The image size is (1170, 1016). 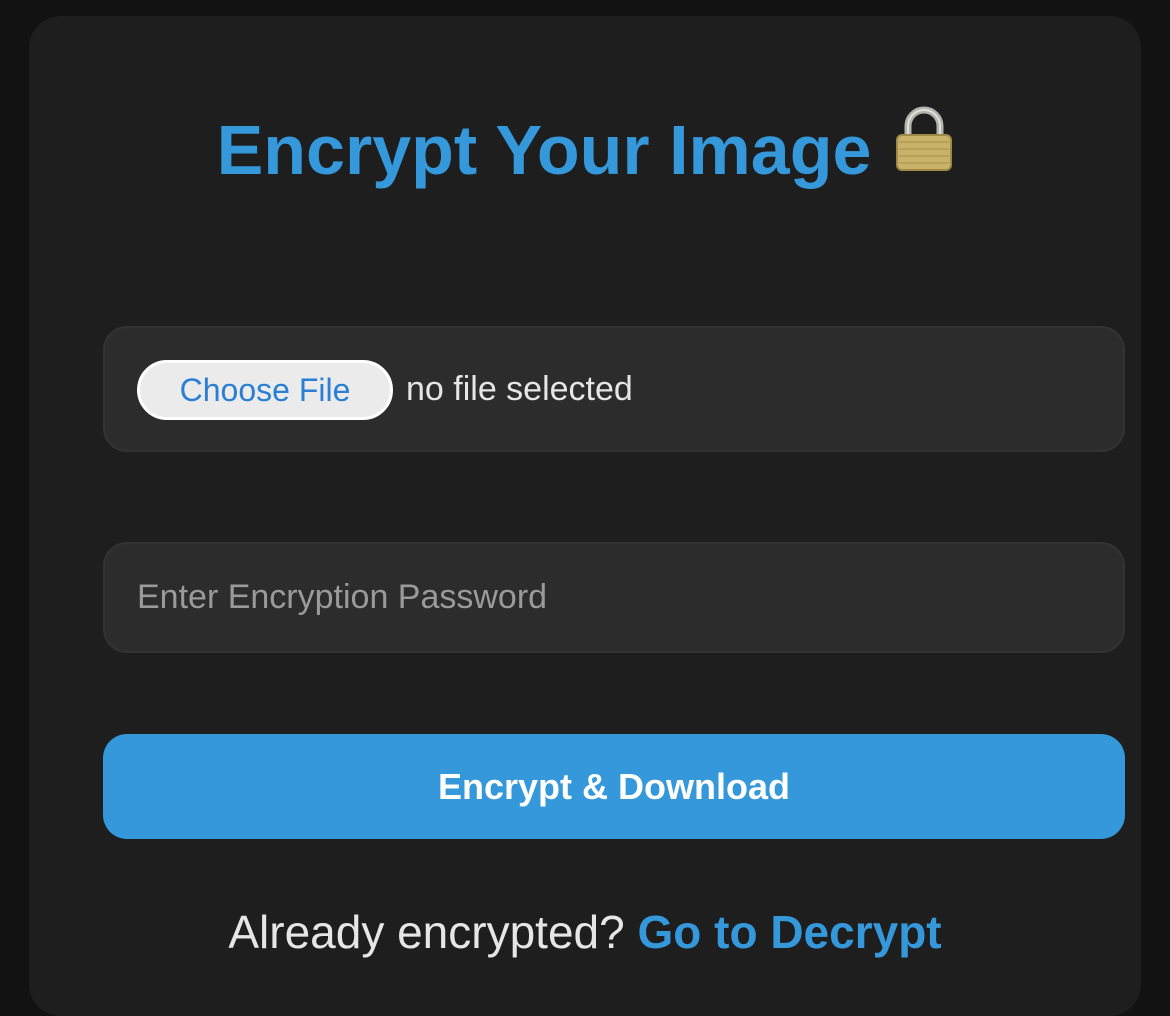 I want to click on page-title: Encrypt Your Image, so click(x=585, y=147).